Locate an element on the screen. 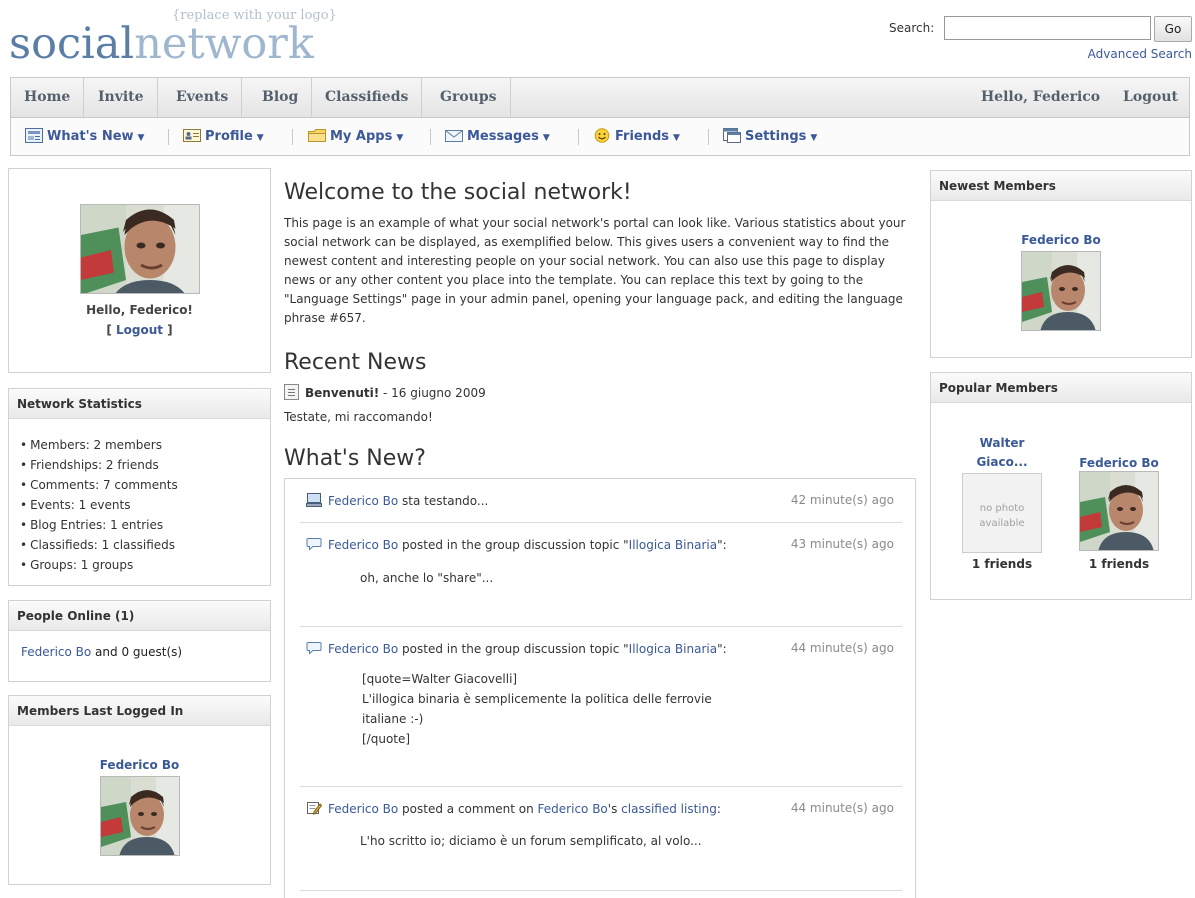 The width and height of the screenshot is (1195, 898). subnav-whats-new-label: What's New is located at coordinates (90, 136).